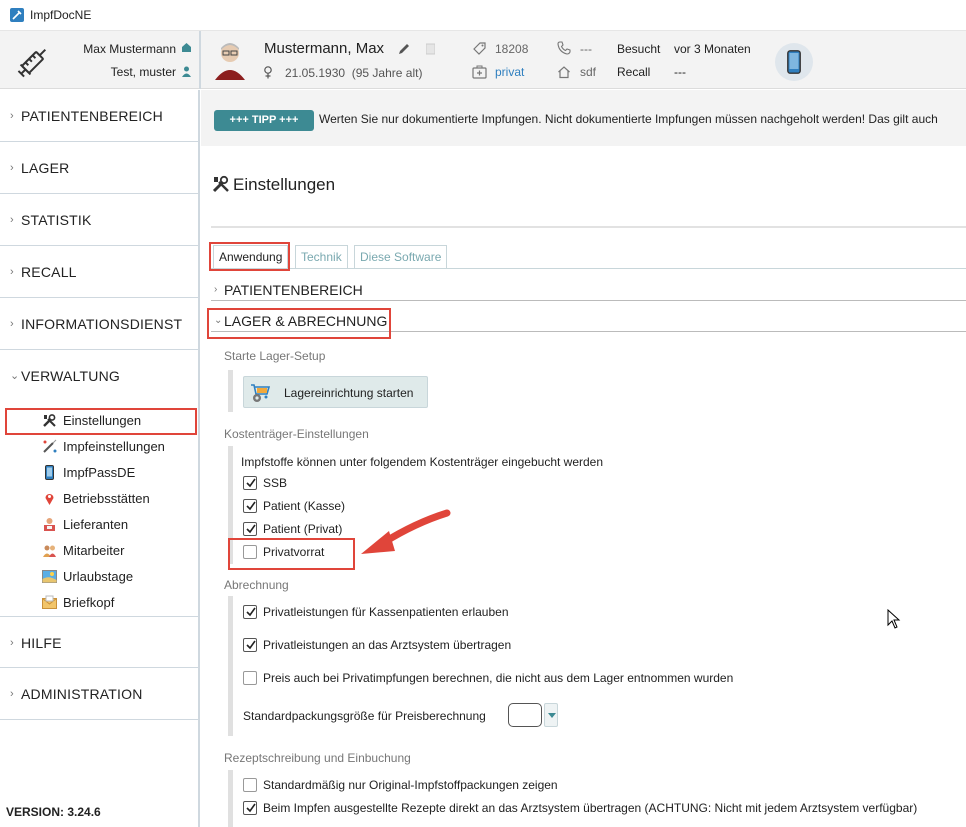 This screenshot has width=966, height=827. I want to click on house-icon, so click(186, 47).